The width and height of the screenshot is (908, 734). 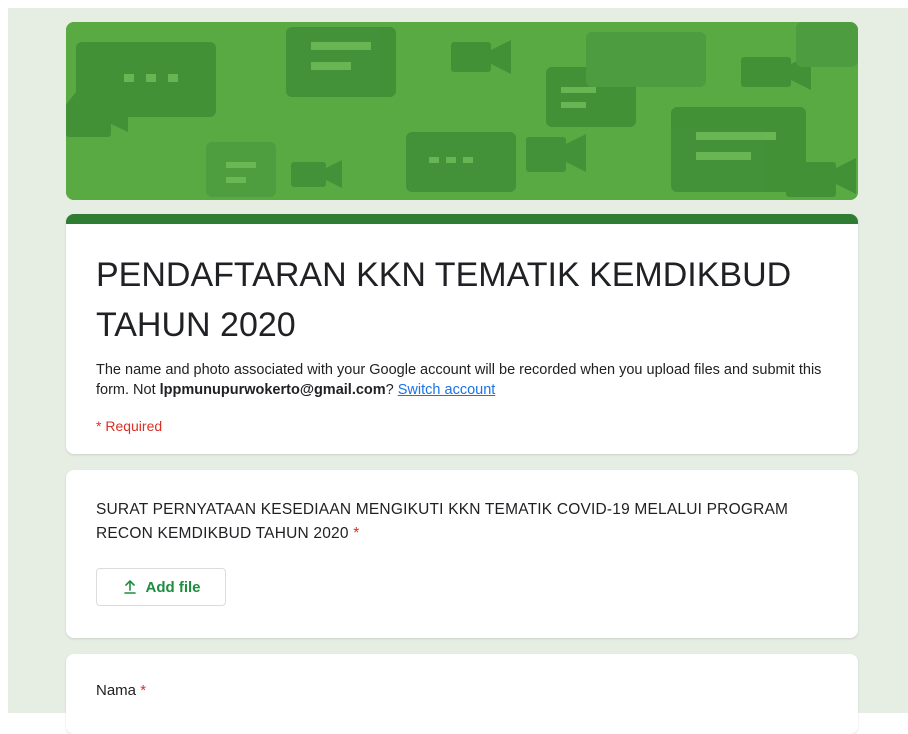 What do you see at coordinates (130, 587) in the screenshot?
I see `upload-icon` at bounding box center [130, 587].